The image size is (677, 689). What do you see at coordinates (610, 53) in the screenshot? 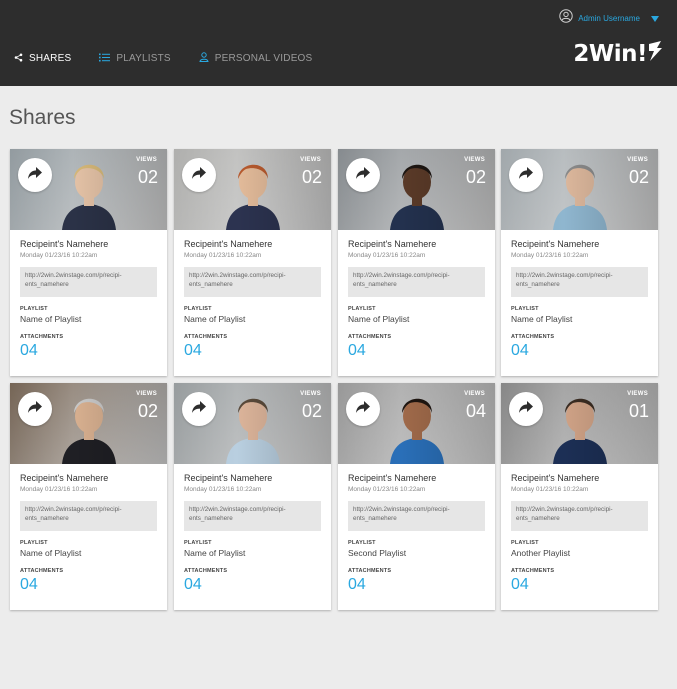
I see `logo-text: 2Win!` at bounding box center [610, 53].